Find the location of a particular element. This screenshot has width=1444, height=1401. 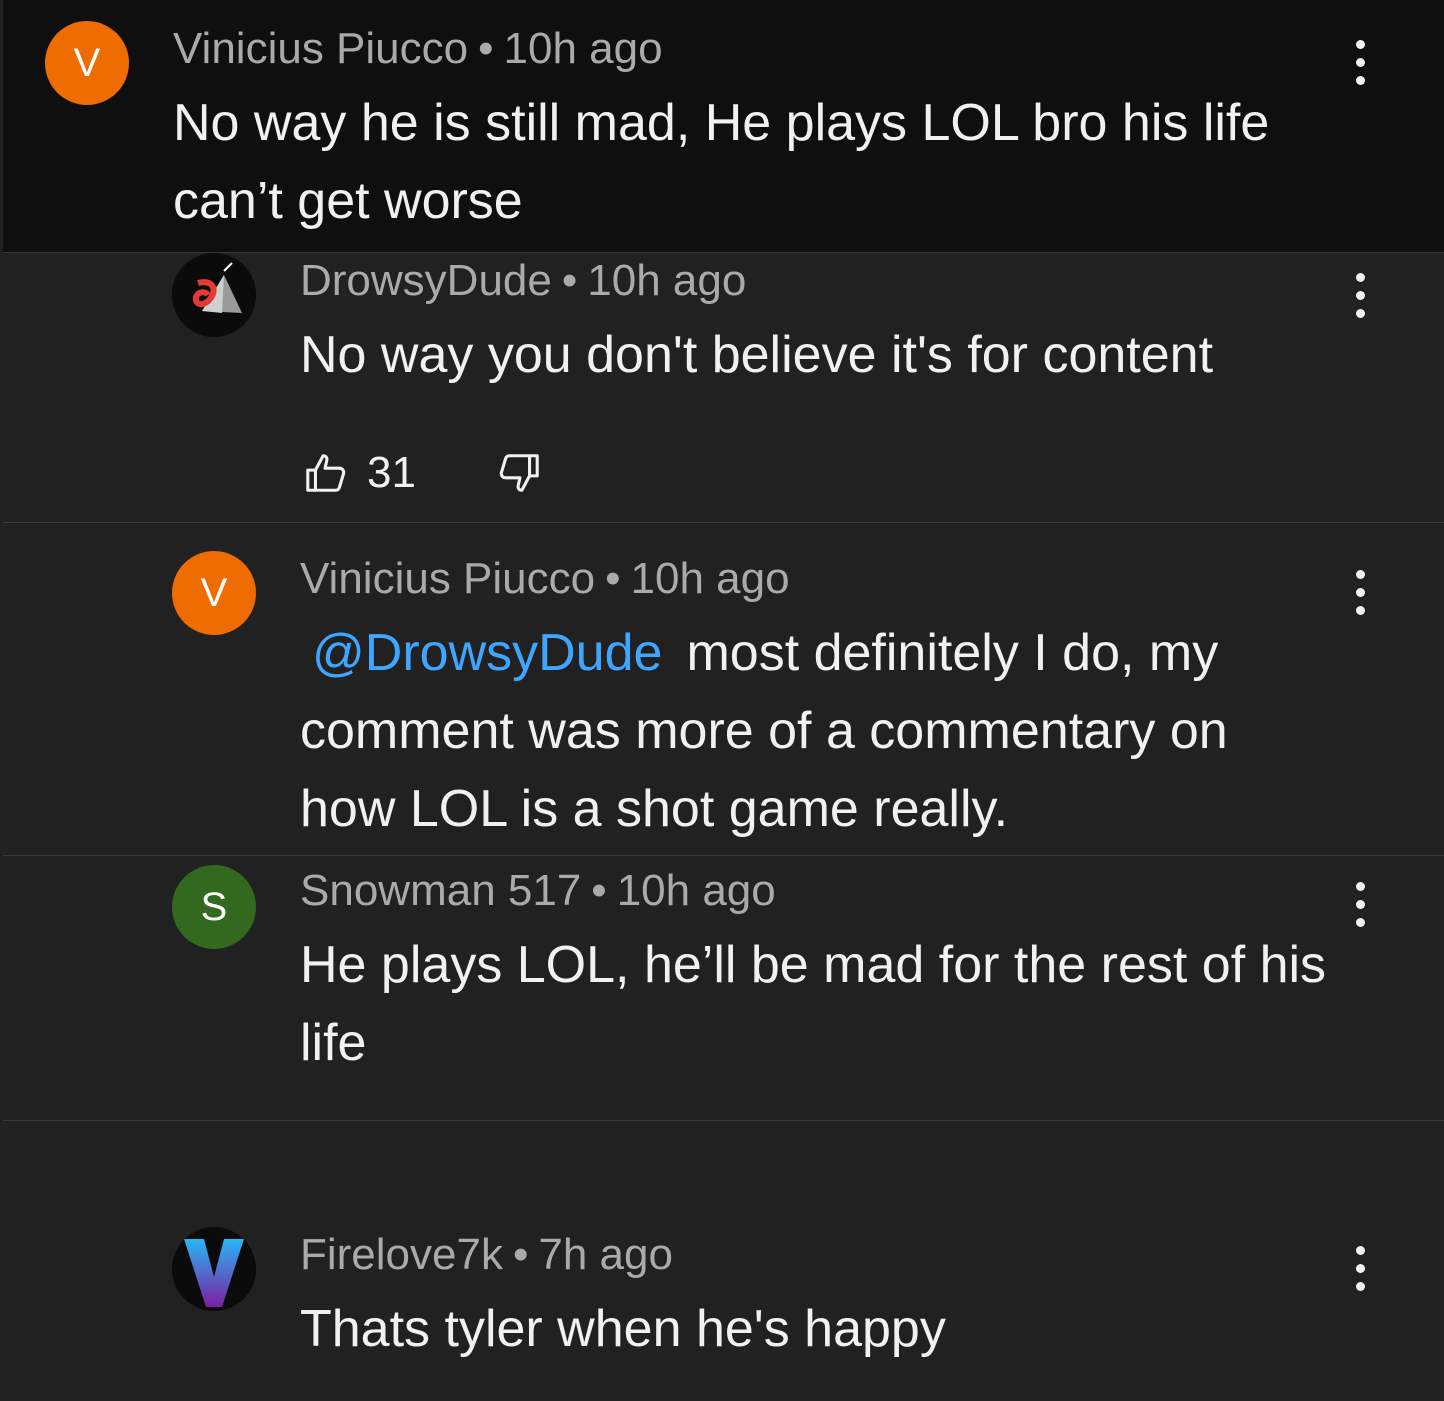

user-mention-link: @DrowsyDude is located at coordinates (487, 653).